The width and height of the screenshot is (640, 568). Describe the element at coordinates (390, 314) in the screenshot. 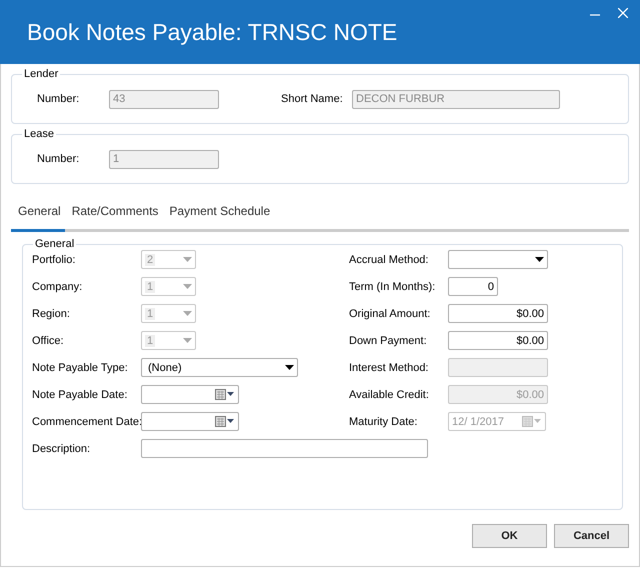

I see `field-label: Original Amount:` at that location.